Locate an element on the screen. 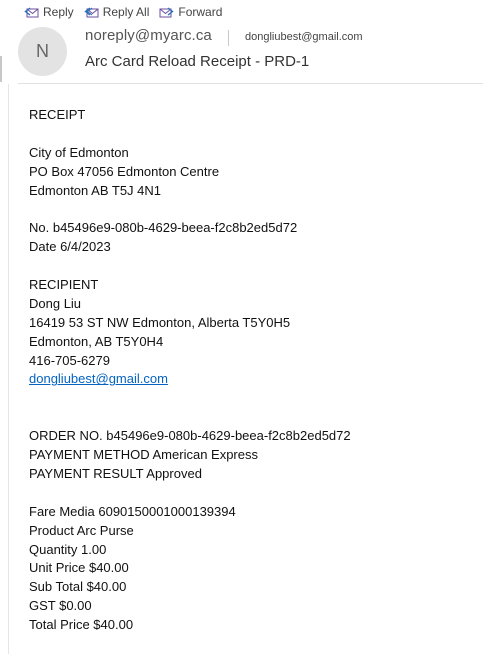 The image size is (483, 654). recipient-address: dongliubest@gmail.com is located at coordinates (304, 37).